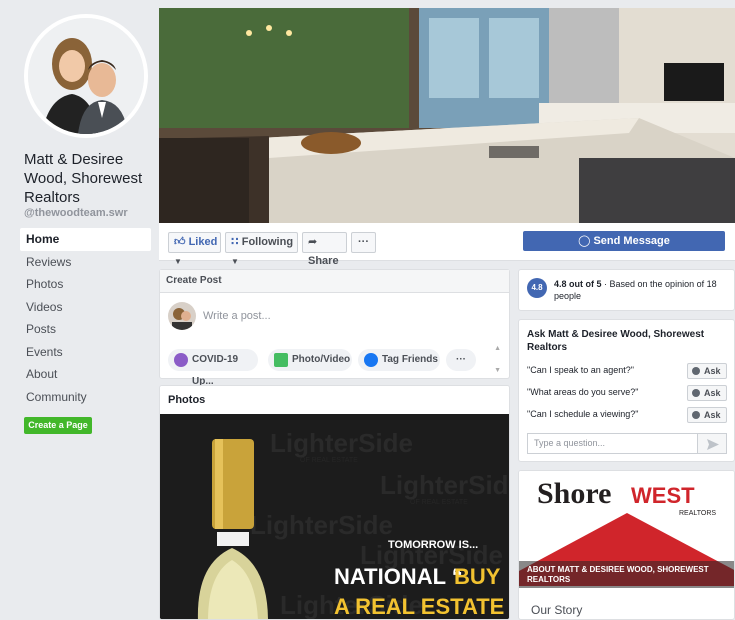 The width and height of the screenshot is (735, 620). Describe the element at coordinates (281, 360) in the screenshot. I see `photo-icon` at that location.